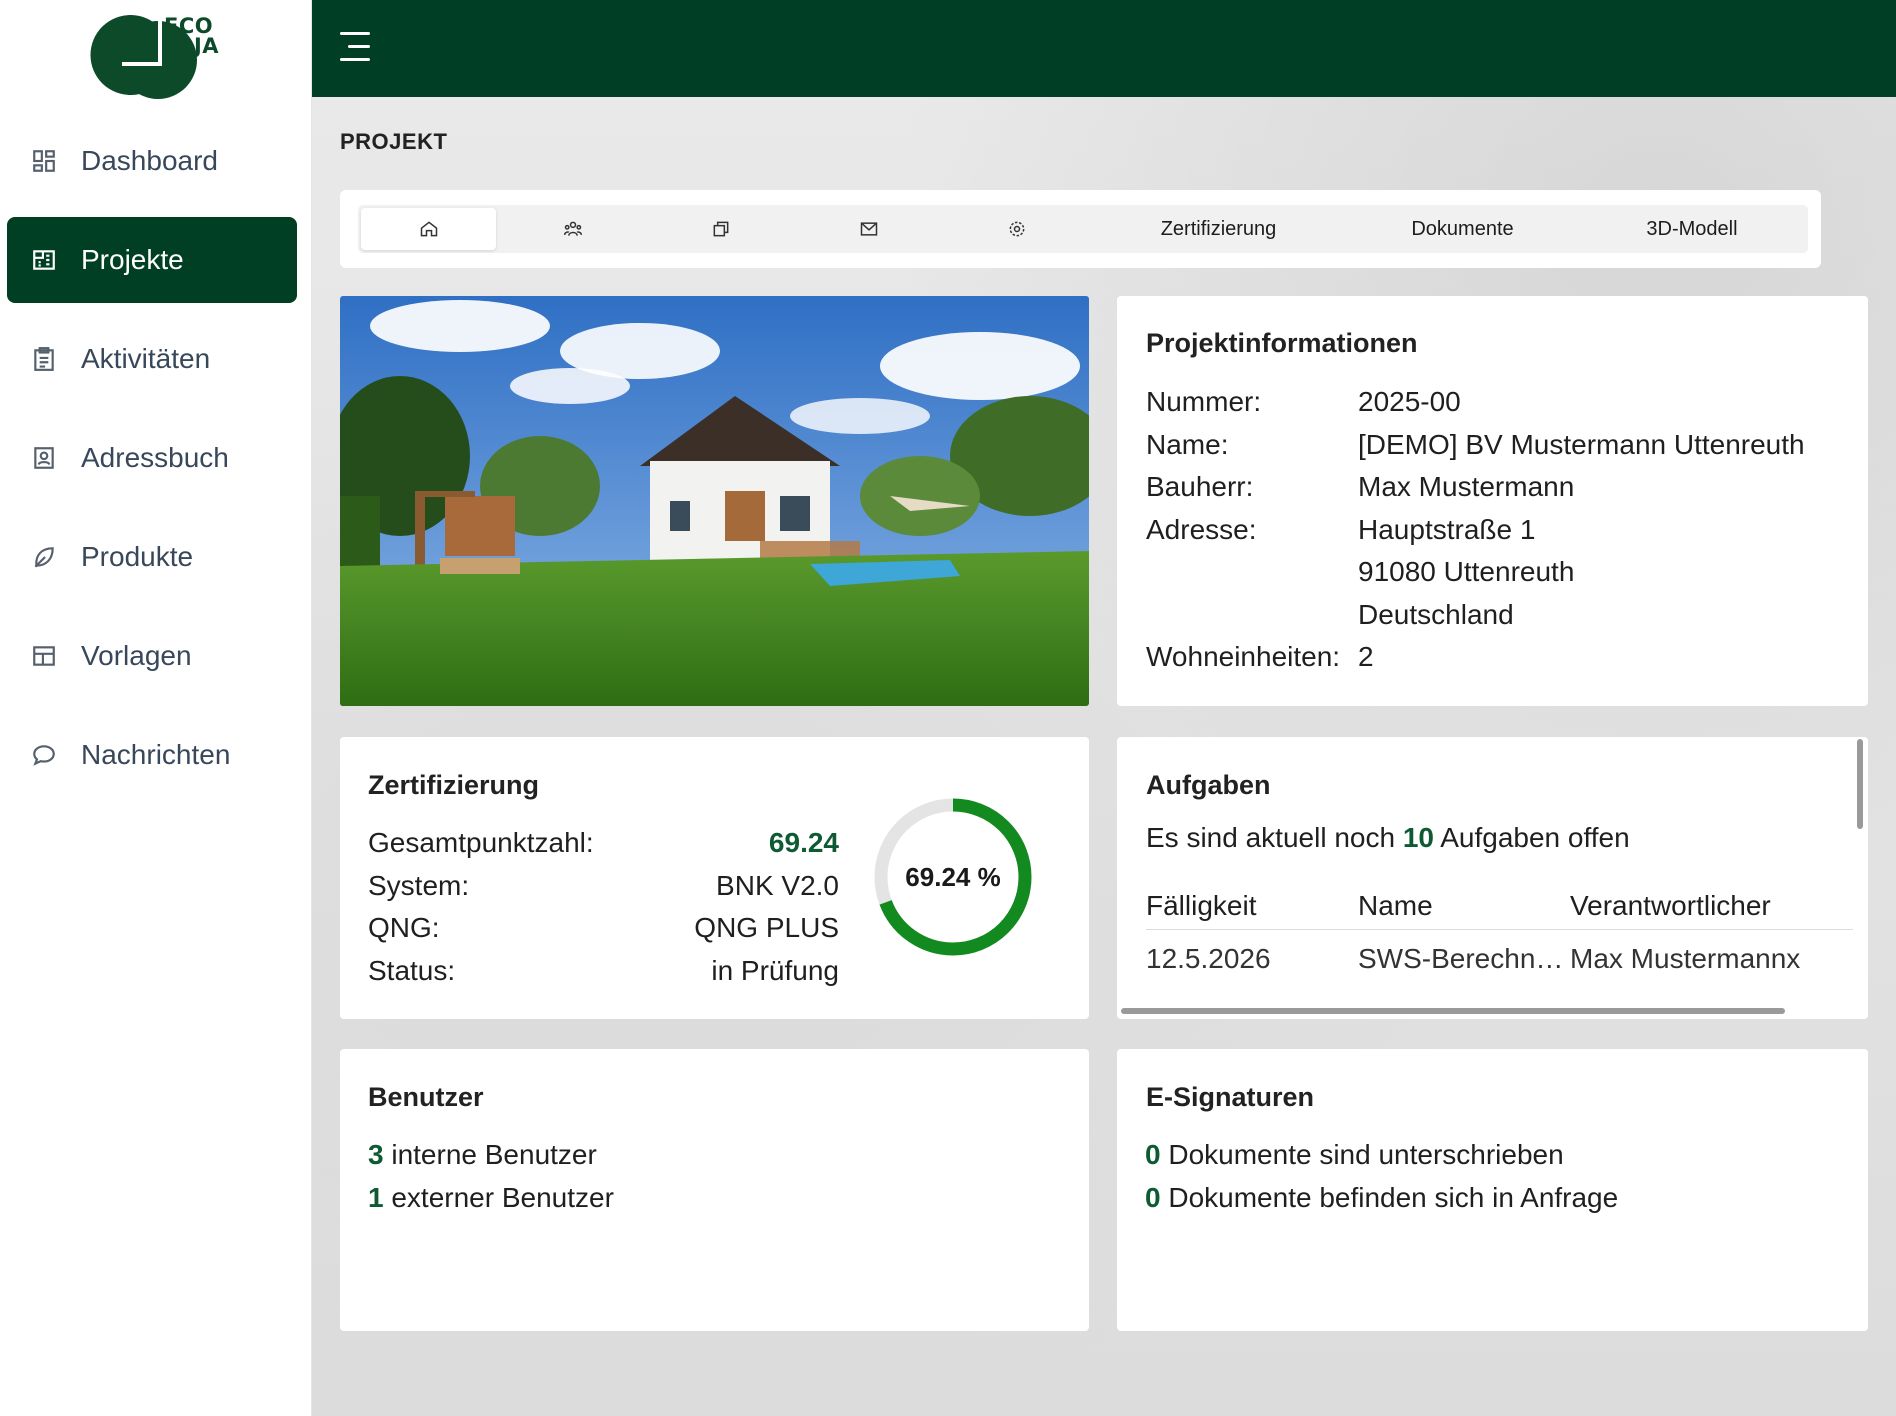 The height and width of the screenshot is (1416, 1896). What do you see at coordinates (1464, 906) in the screenshot?
I see `column-header-name: Name` at bounding box center [1464, 906].